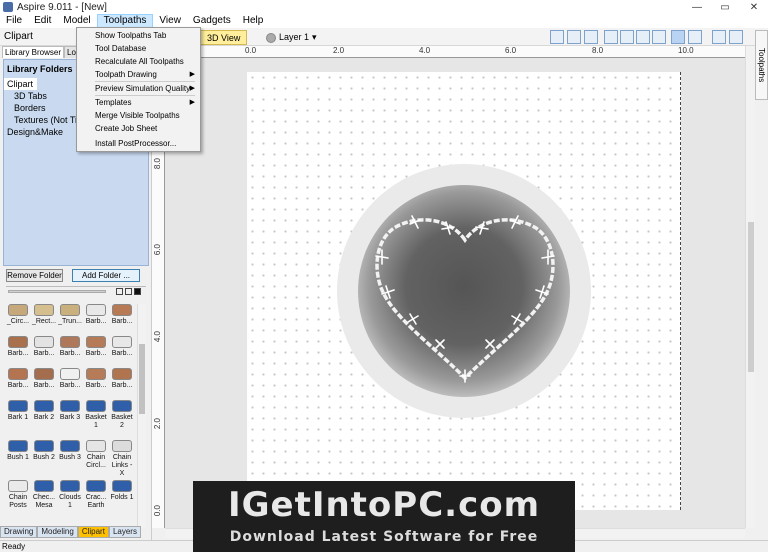 This screenshot has height=552, width=768. I want to click on clipart-item: Bark 1, so click(18, 411).